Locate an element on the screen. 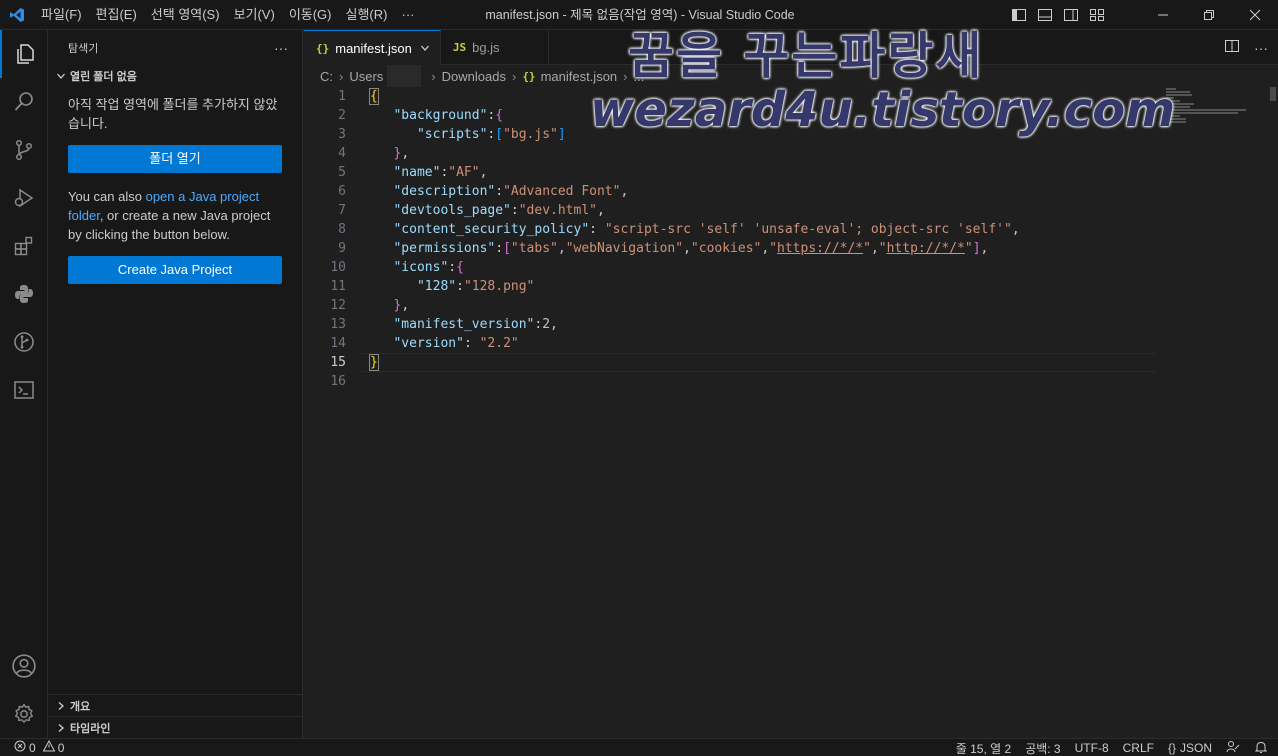  toggle-primary-sidebar-icon is located at coordinates (1019, 15).